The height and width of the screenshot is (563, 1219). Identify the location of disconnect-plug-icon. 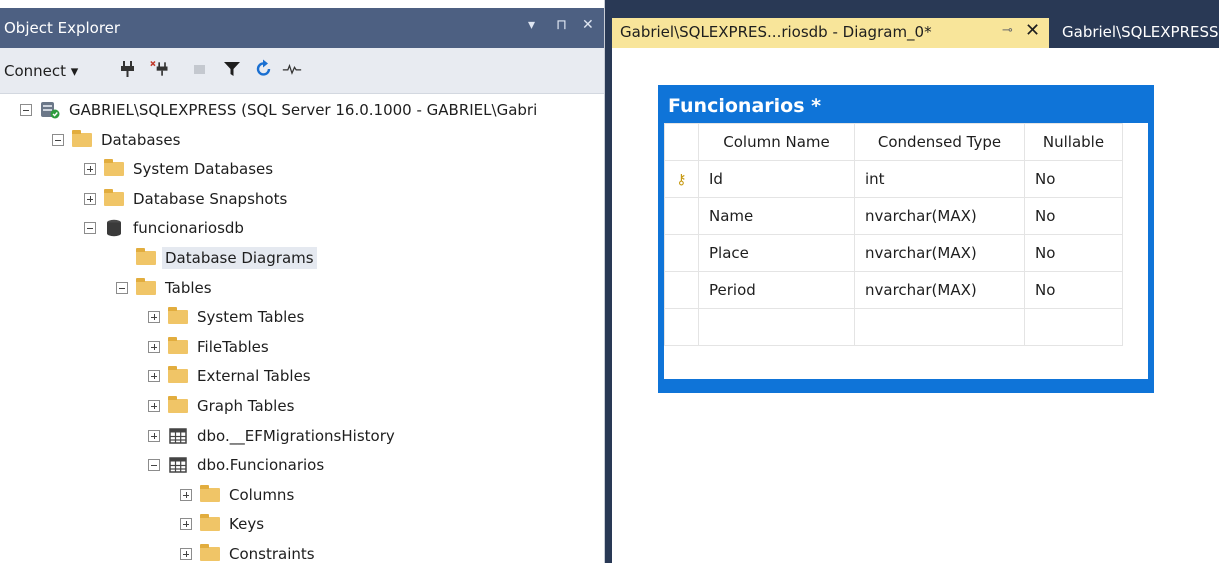
(160, 69).